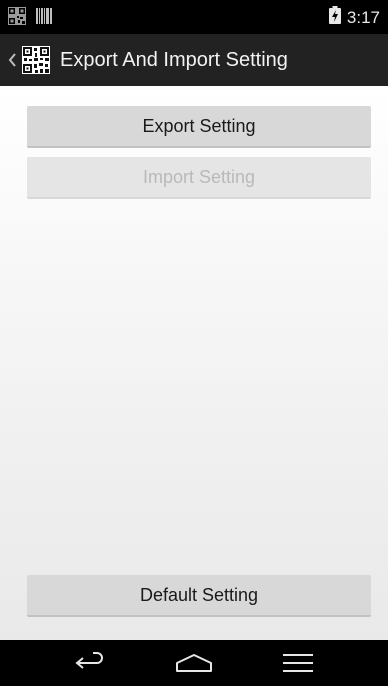  I want to click on status-bar: 3:17, so click(194, 17).